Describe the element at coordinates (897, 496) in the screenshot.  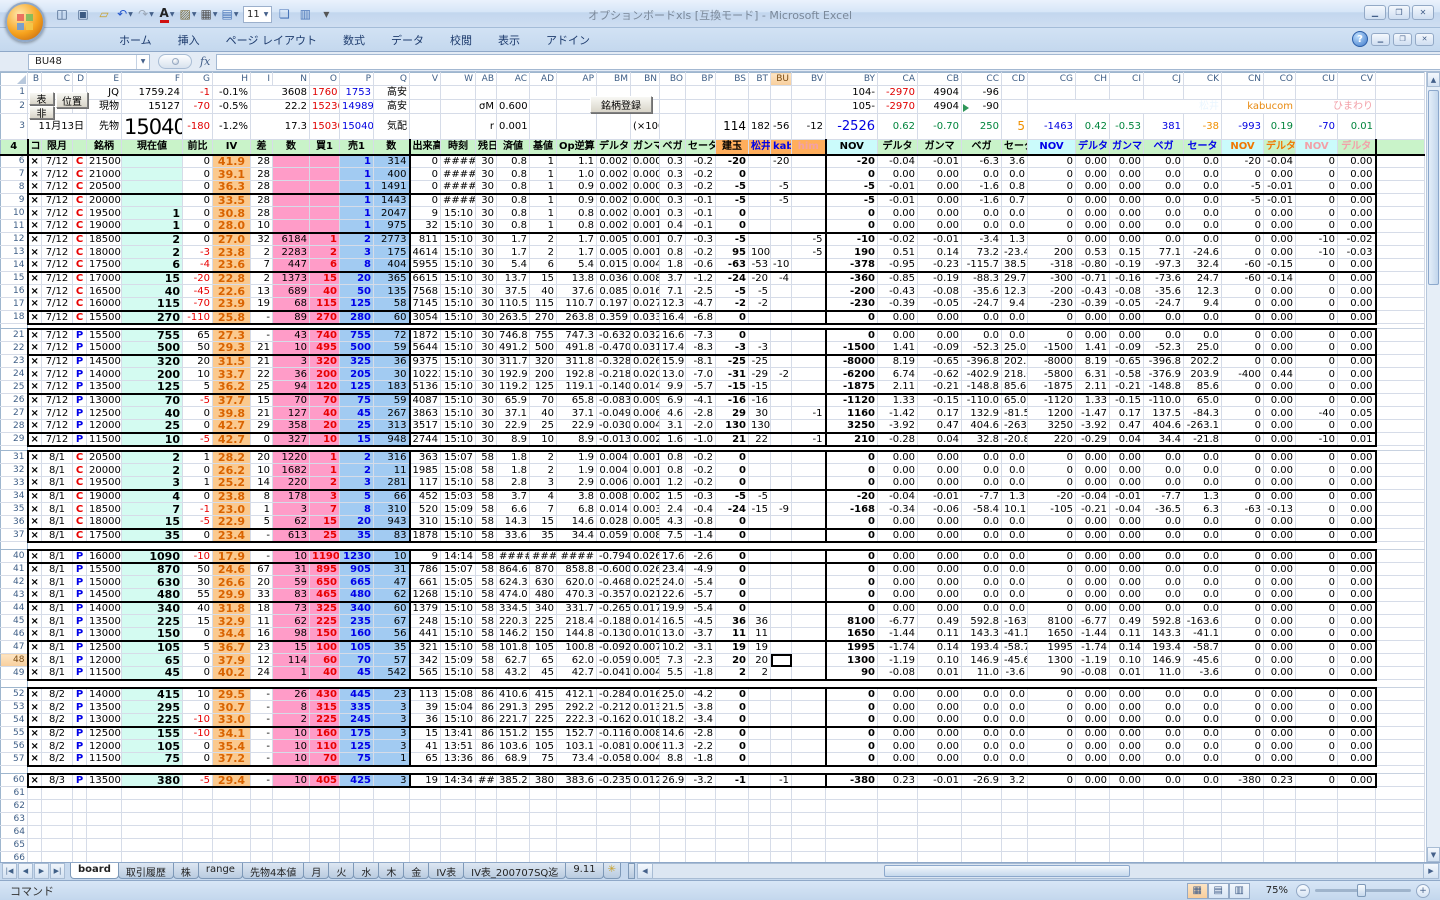
I see `cell: -0.04` at that location.